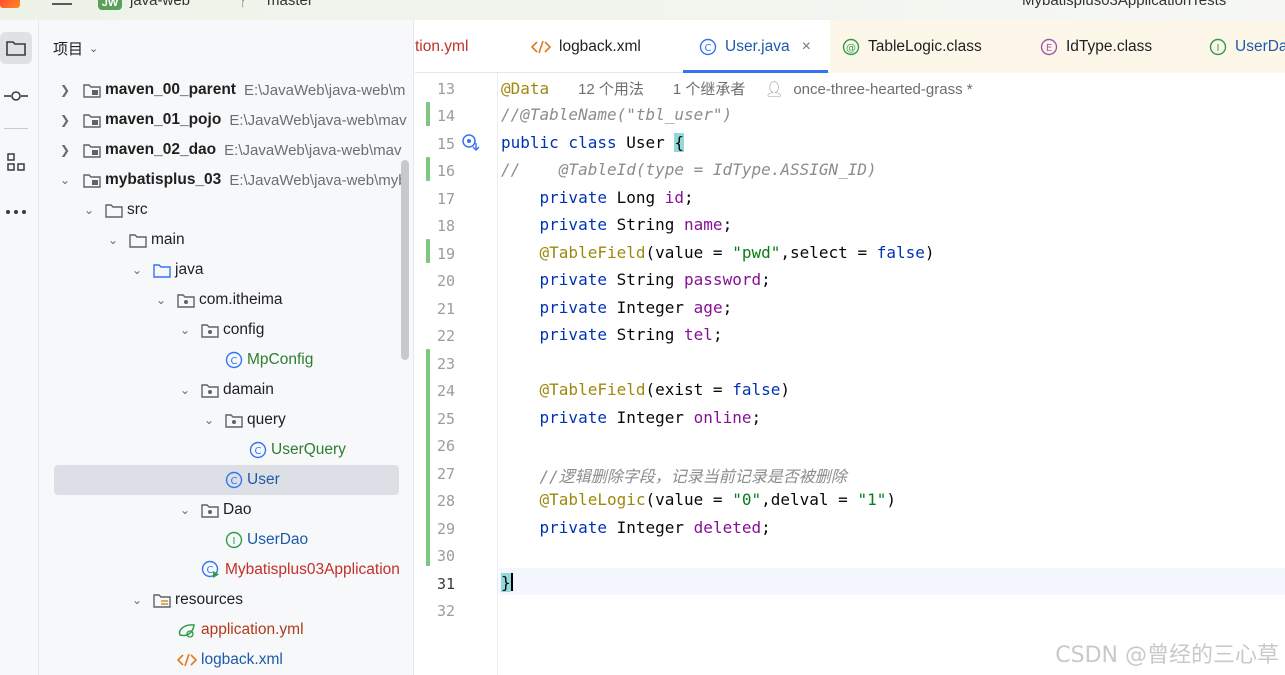 This screenshot has width=1285, height=675. I want to click on tree-item-mpconfig: C MpConfig, so click(226, 360).